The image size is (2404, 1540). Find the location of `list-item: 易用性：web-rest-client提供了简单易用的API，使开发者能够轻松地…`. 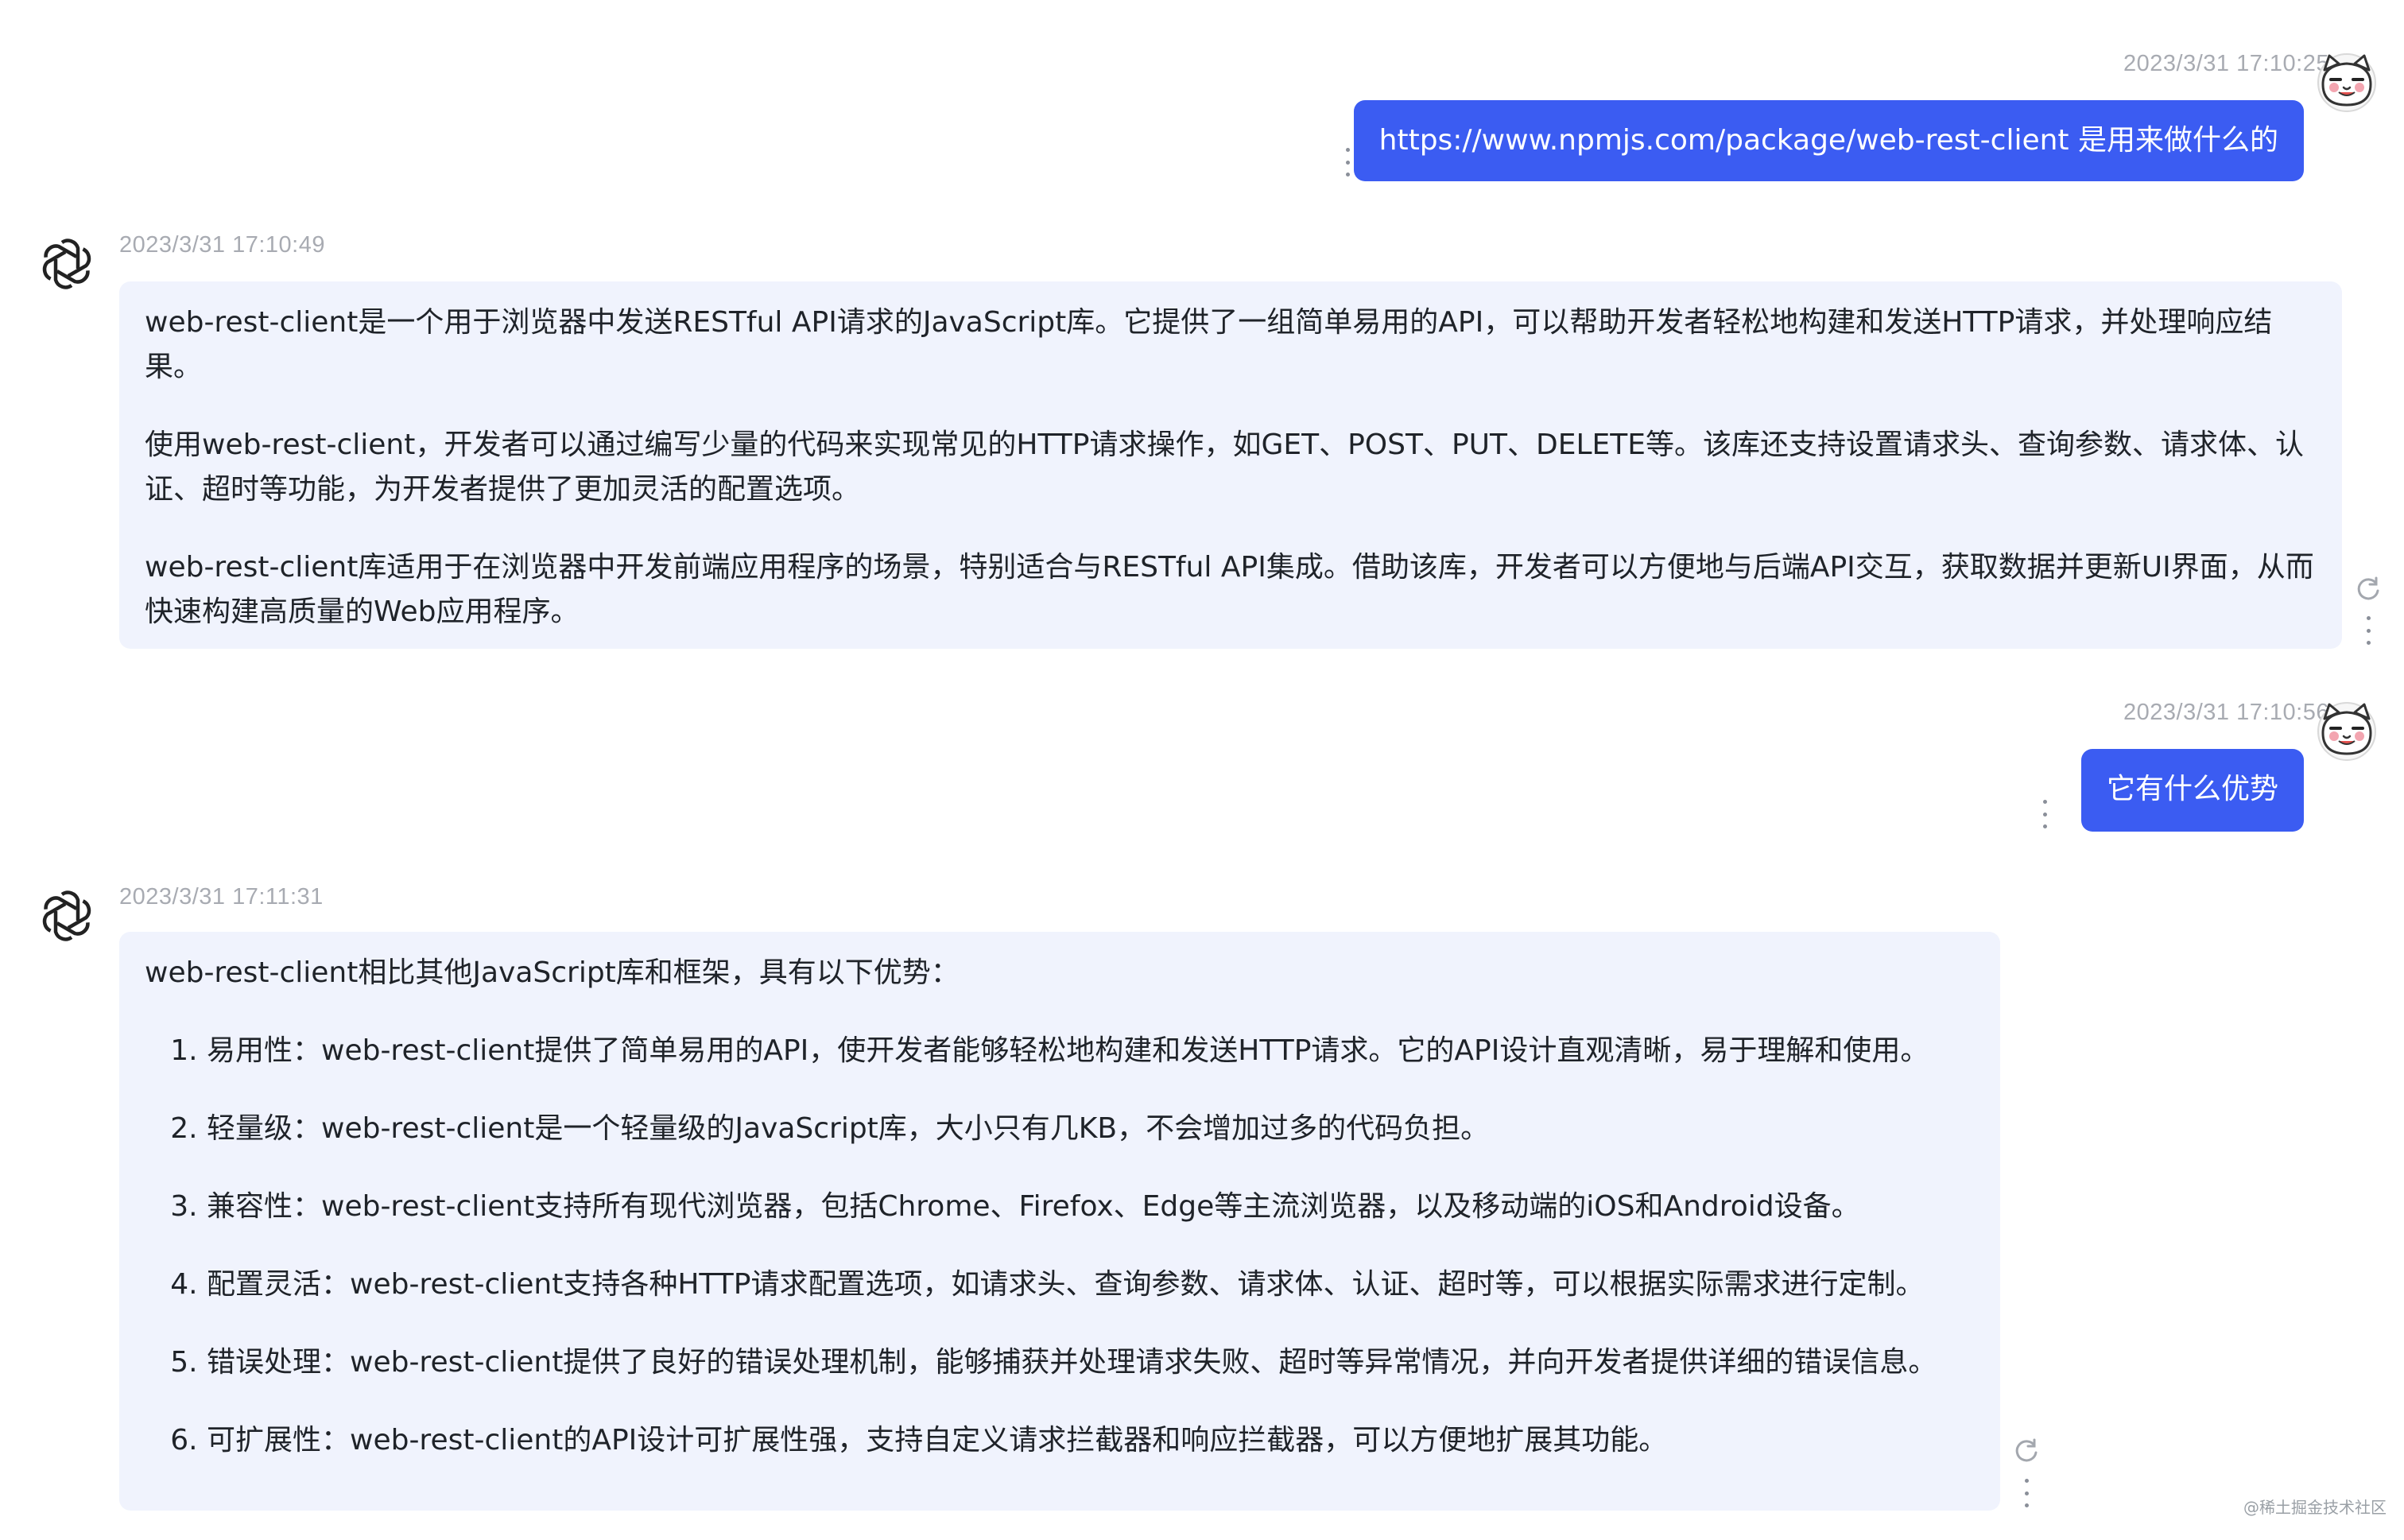

list-item: 易用性：web-rest-client提供了简单易用的API，使开发者能够轻松地… is located at coordinates (1091, 1051).